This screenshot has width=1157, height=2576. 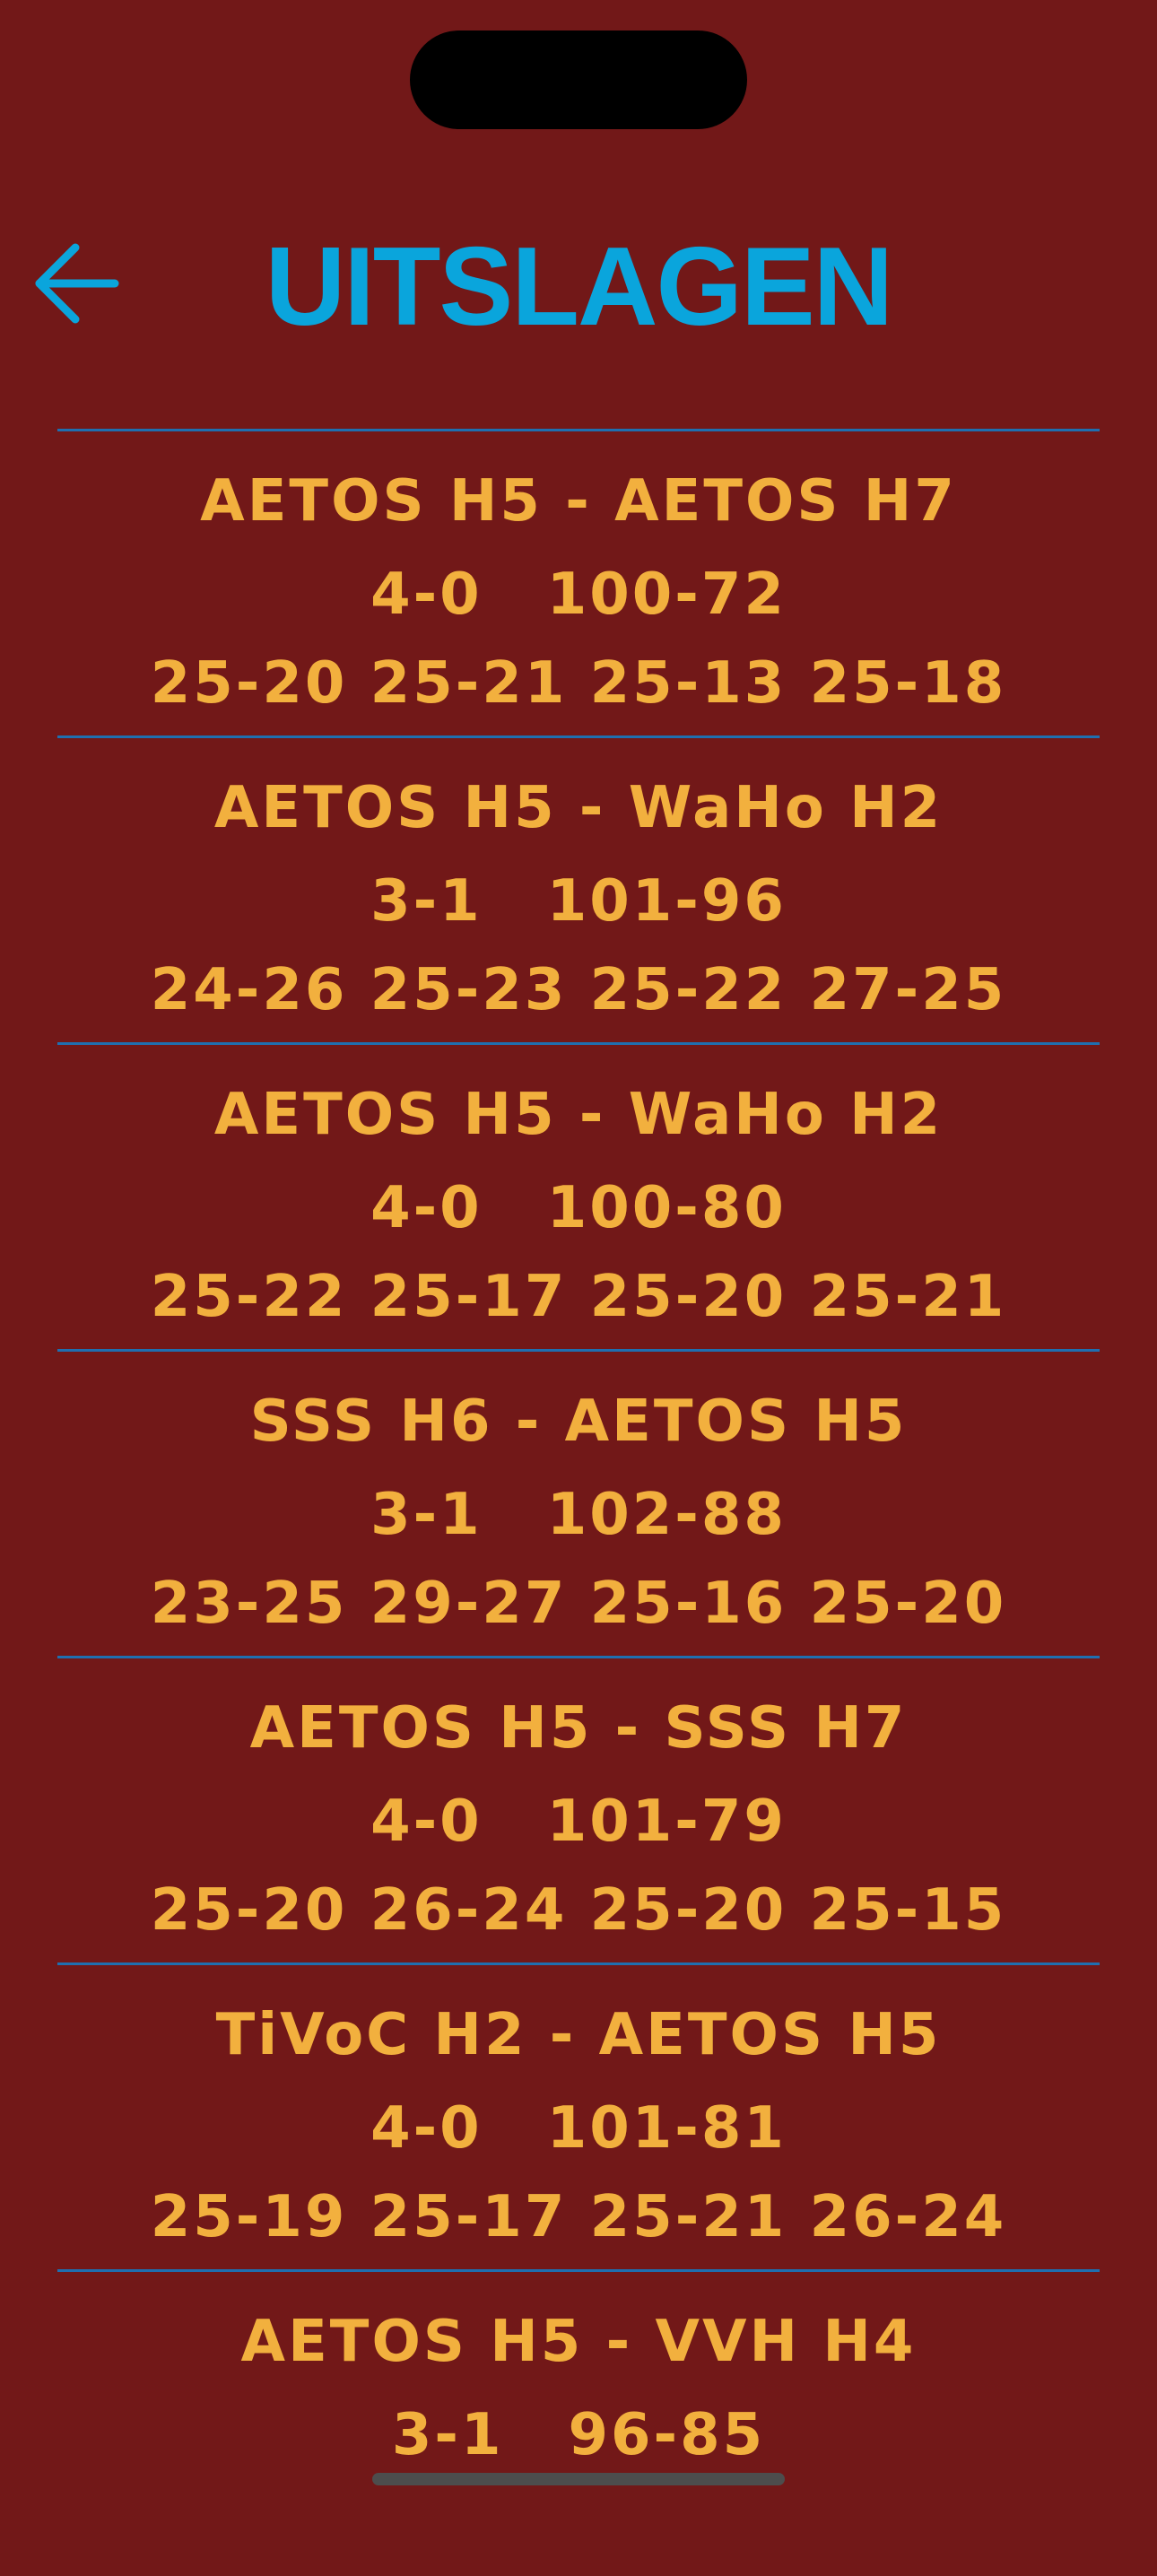 I want to click on points-score: 102-88, so click(x=666, y=1515).